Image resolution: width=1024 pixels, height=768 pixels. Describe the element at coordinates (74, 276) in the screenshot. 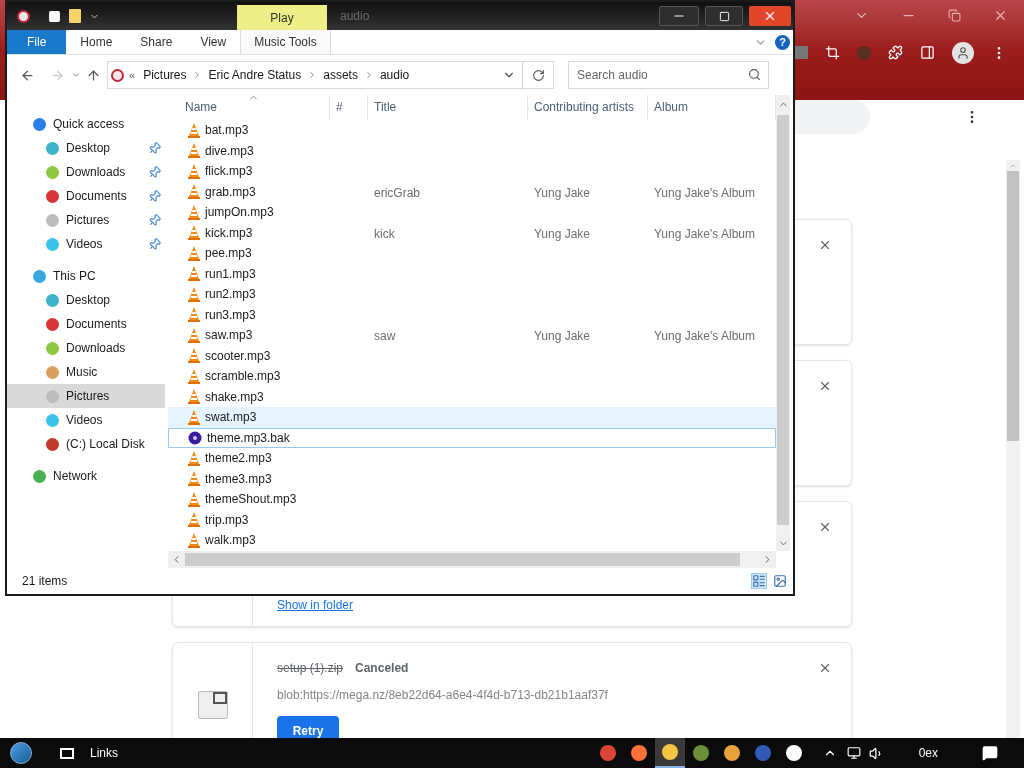

I see `nav-label: This PC` at that location.